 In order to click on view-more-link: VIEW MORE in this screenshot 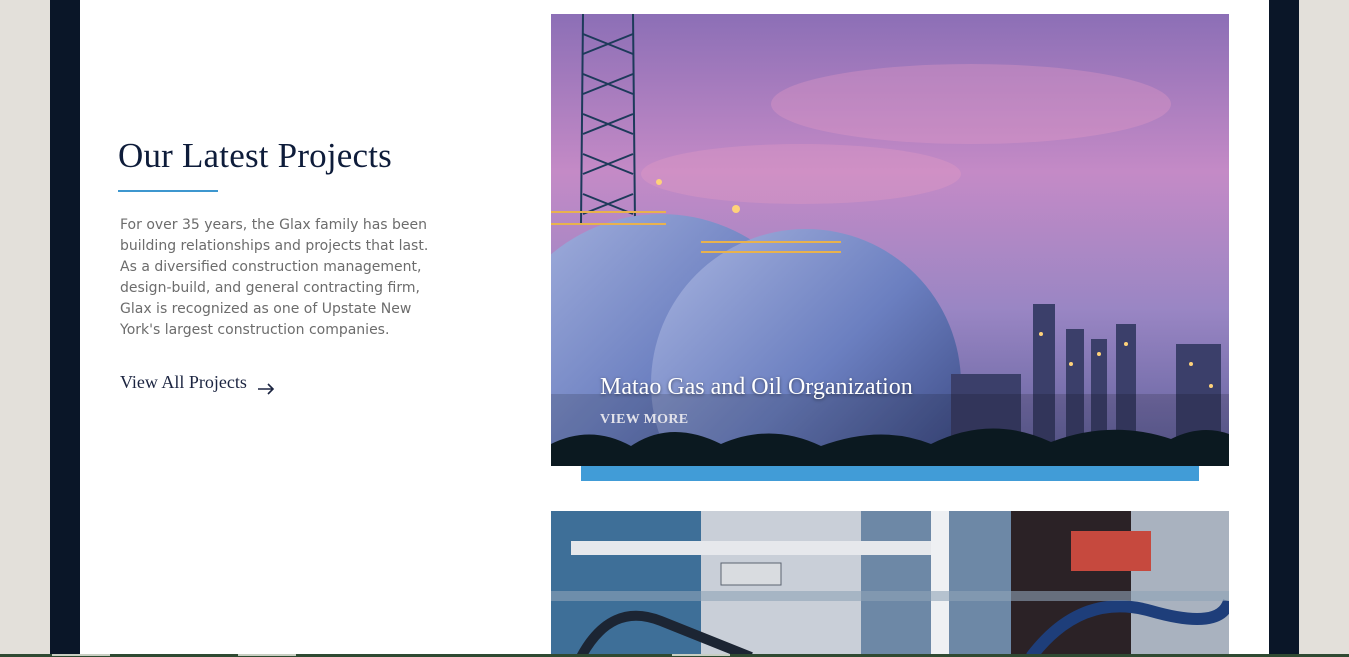, I will do `click(644, 420)`.